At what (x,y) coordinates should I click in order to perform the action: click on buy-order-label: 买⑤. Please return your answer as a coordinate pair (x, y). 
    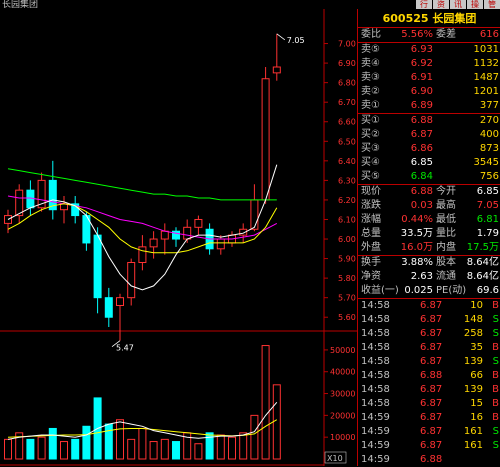
    Looking at the image, I should click on (370, 176).